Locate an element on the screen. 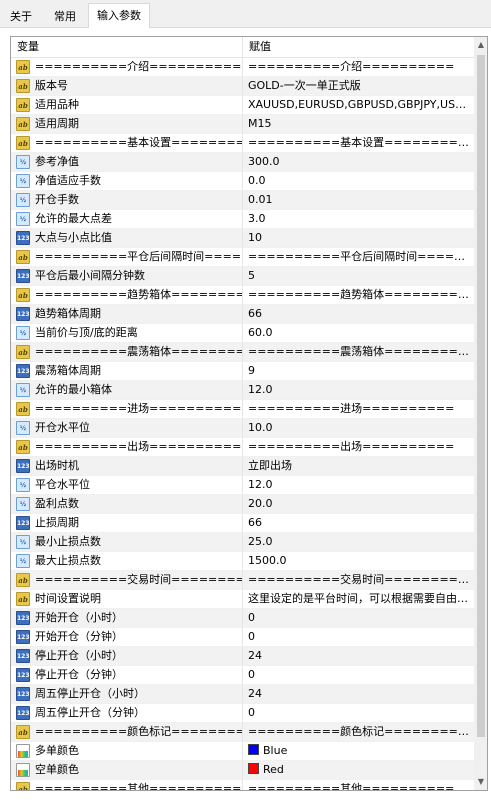  parameter-value-cell: ==========交易时间========== is located at coordinates (358, 580).